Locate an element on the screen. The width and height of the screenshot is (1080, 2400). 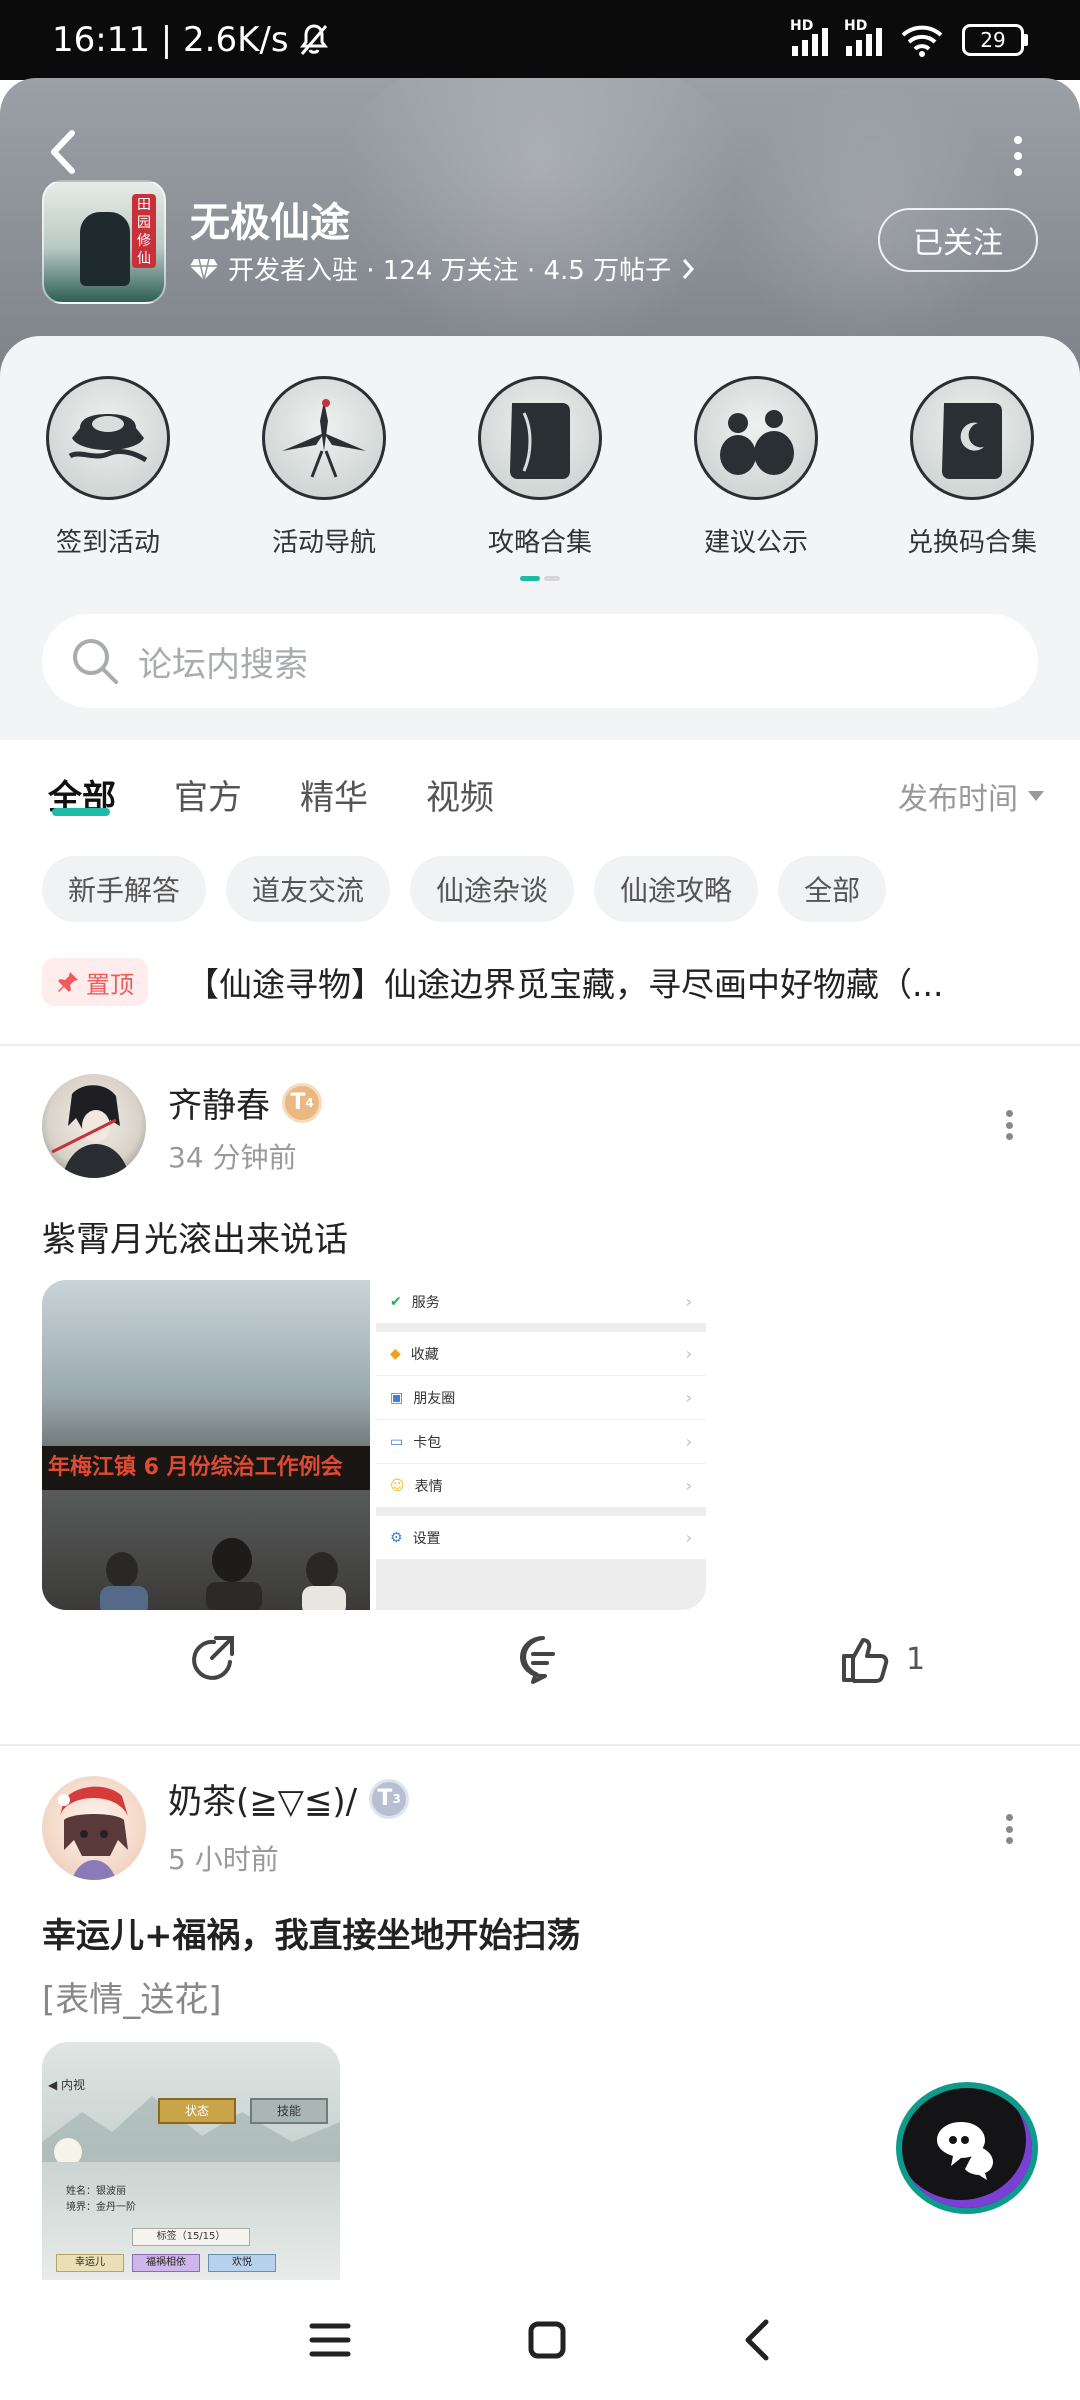
chevron-left-icon is located at coordinates (63, 152).